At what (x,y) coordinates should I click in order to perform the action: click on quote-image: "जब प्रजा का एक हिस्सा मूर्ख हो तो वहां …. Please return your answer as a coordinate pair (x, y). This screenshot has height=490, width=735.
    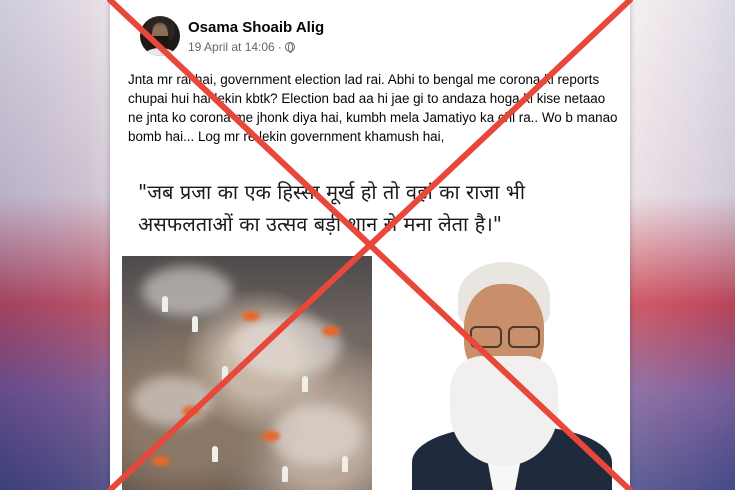
    Looking at the image, I should click on (374, 214).